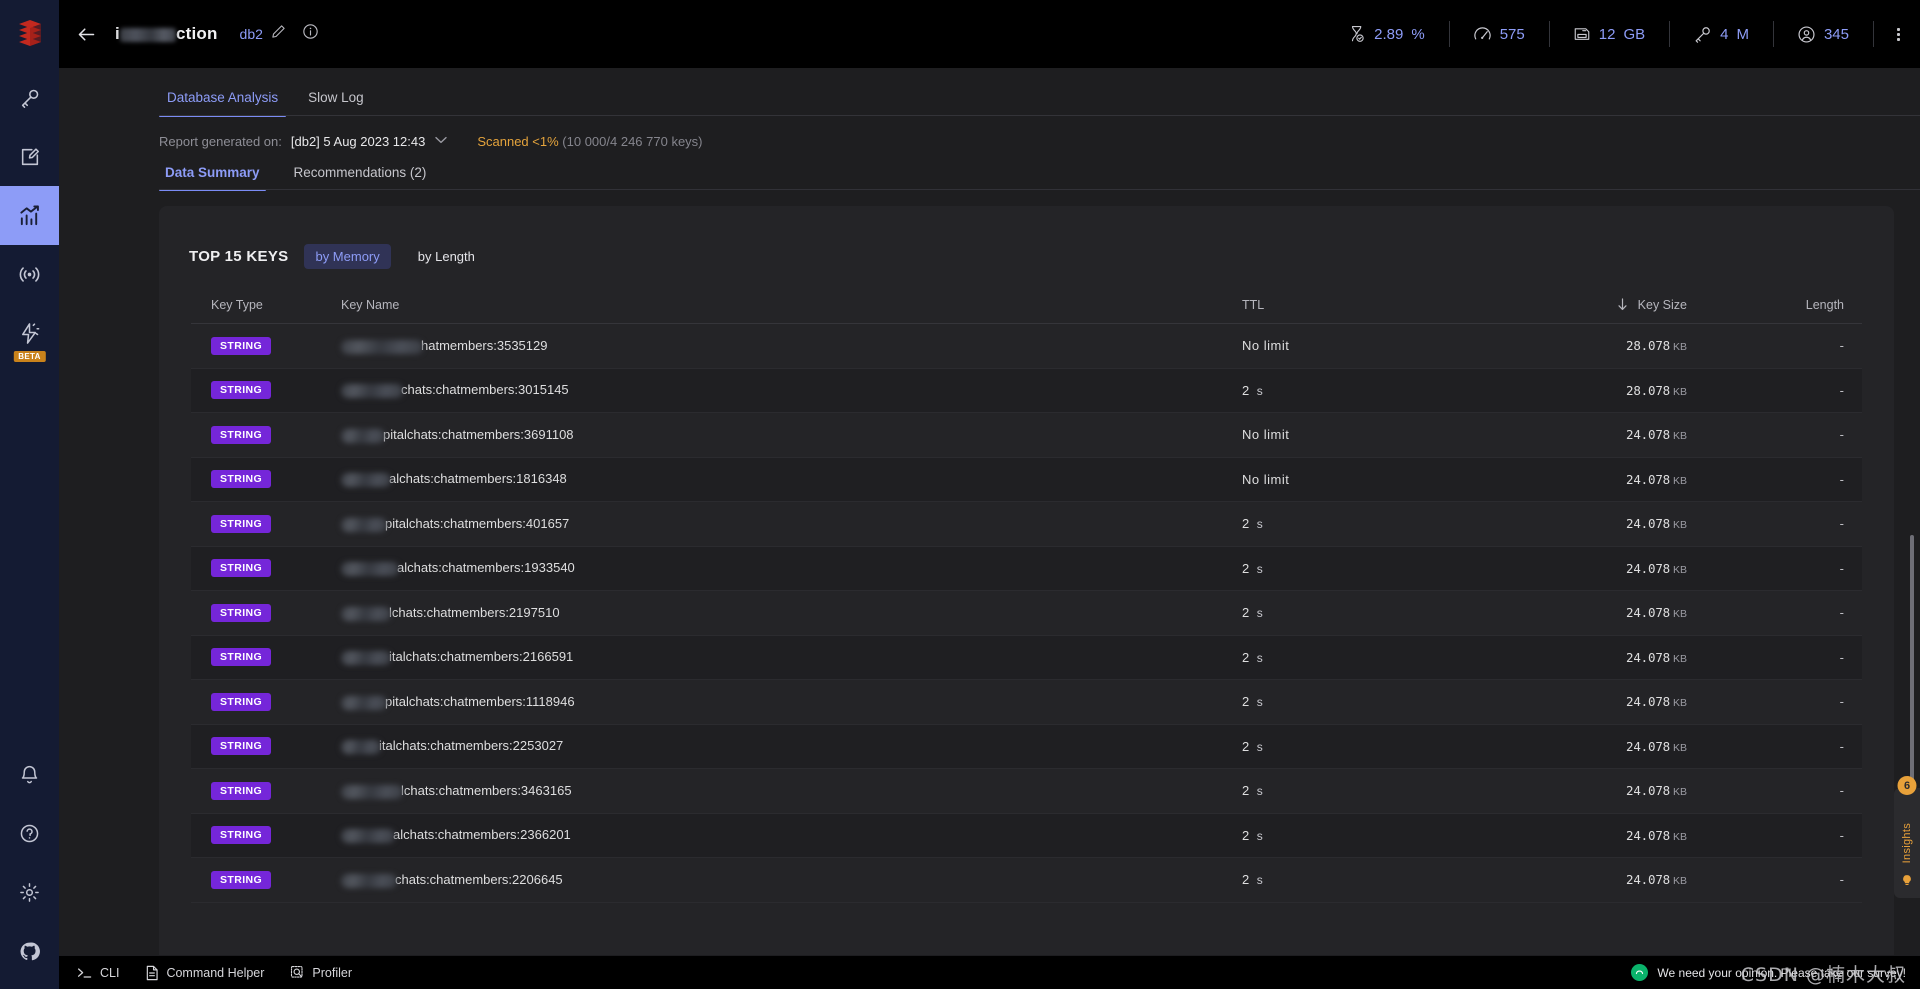  I want to click on cell-key-name: alchats:chatmembers:1816348, so click(791, 479).